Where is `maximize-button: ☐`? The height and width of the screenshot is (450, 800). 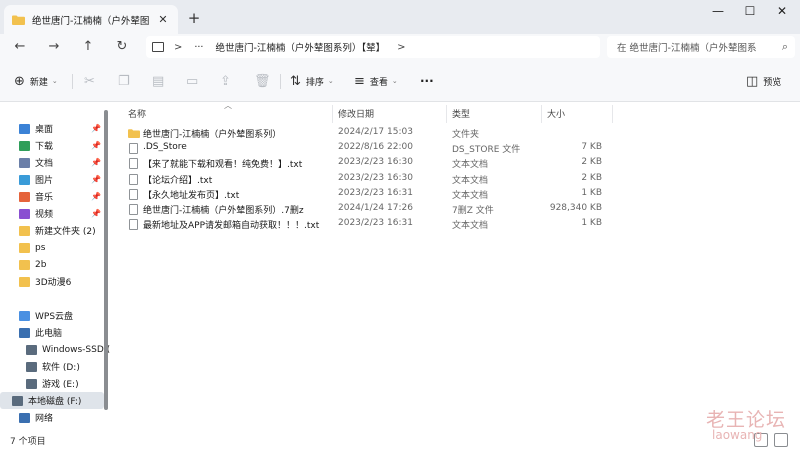 maximize-button: ☐ is located at coordinates (750, 11).